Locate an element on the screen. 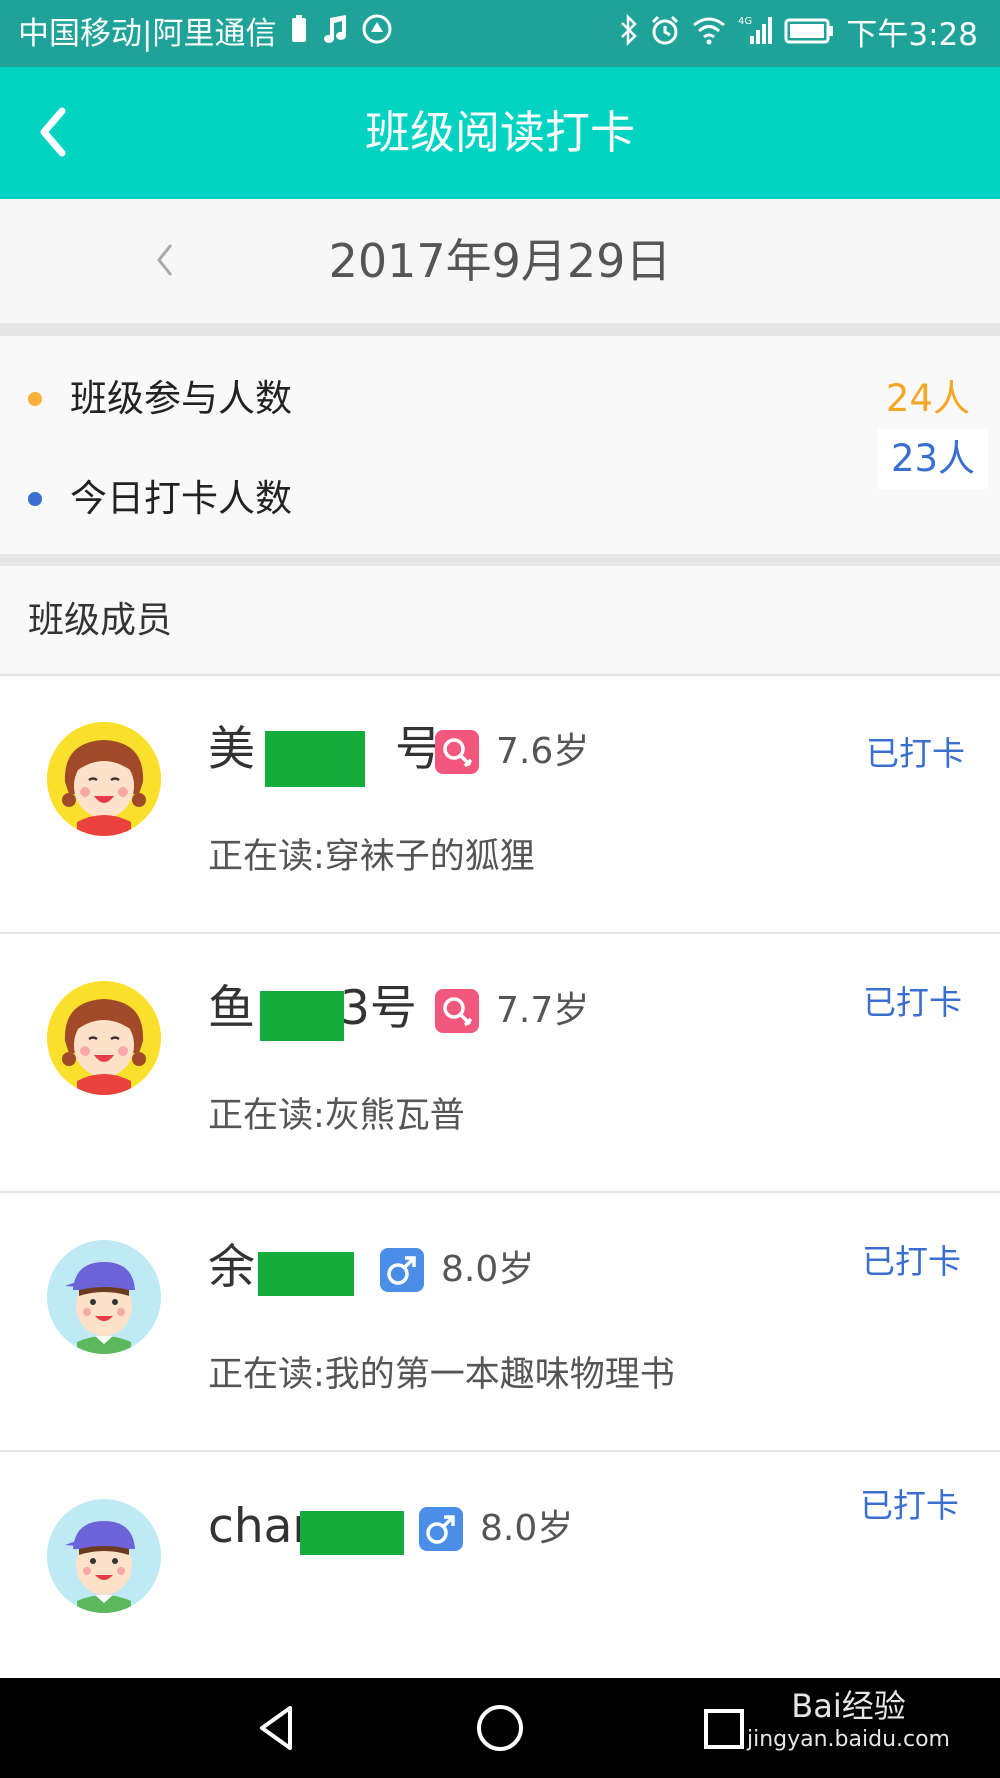  nav-recents-button is located at coordinates (723, 1728).